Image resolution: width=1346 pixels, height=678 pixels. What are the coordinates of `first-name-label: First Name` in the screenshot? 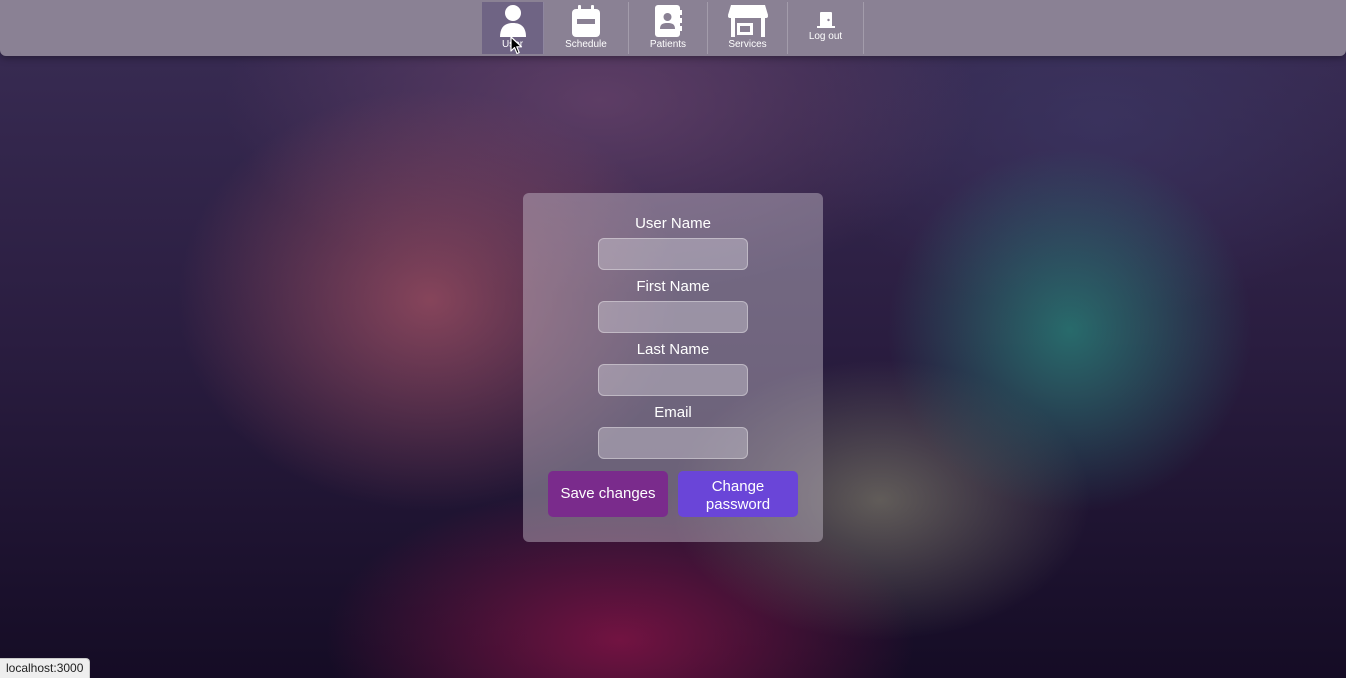 It's located at (673, 286).